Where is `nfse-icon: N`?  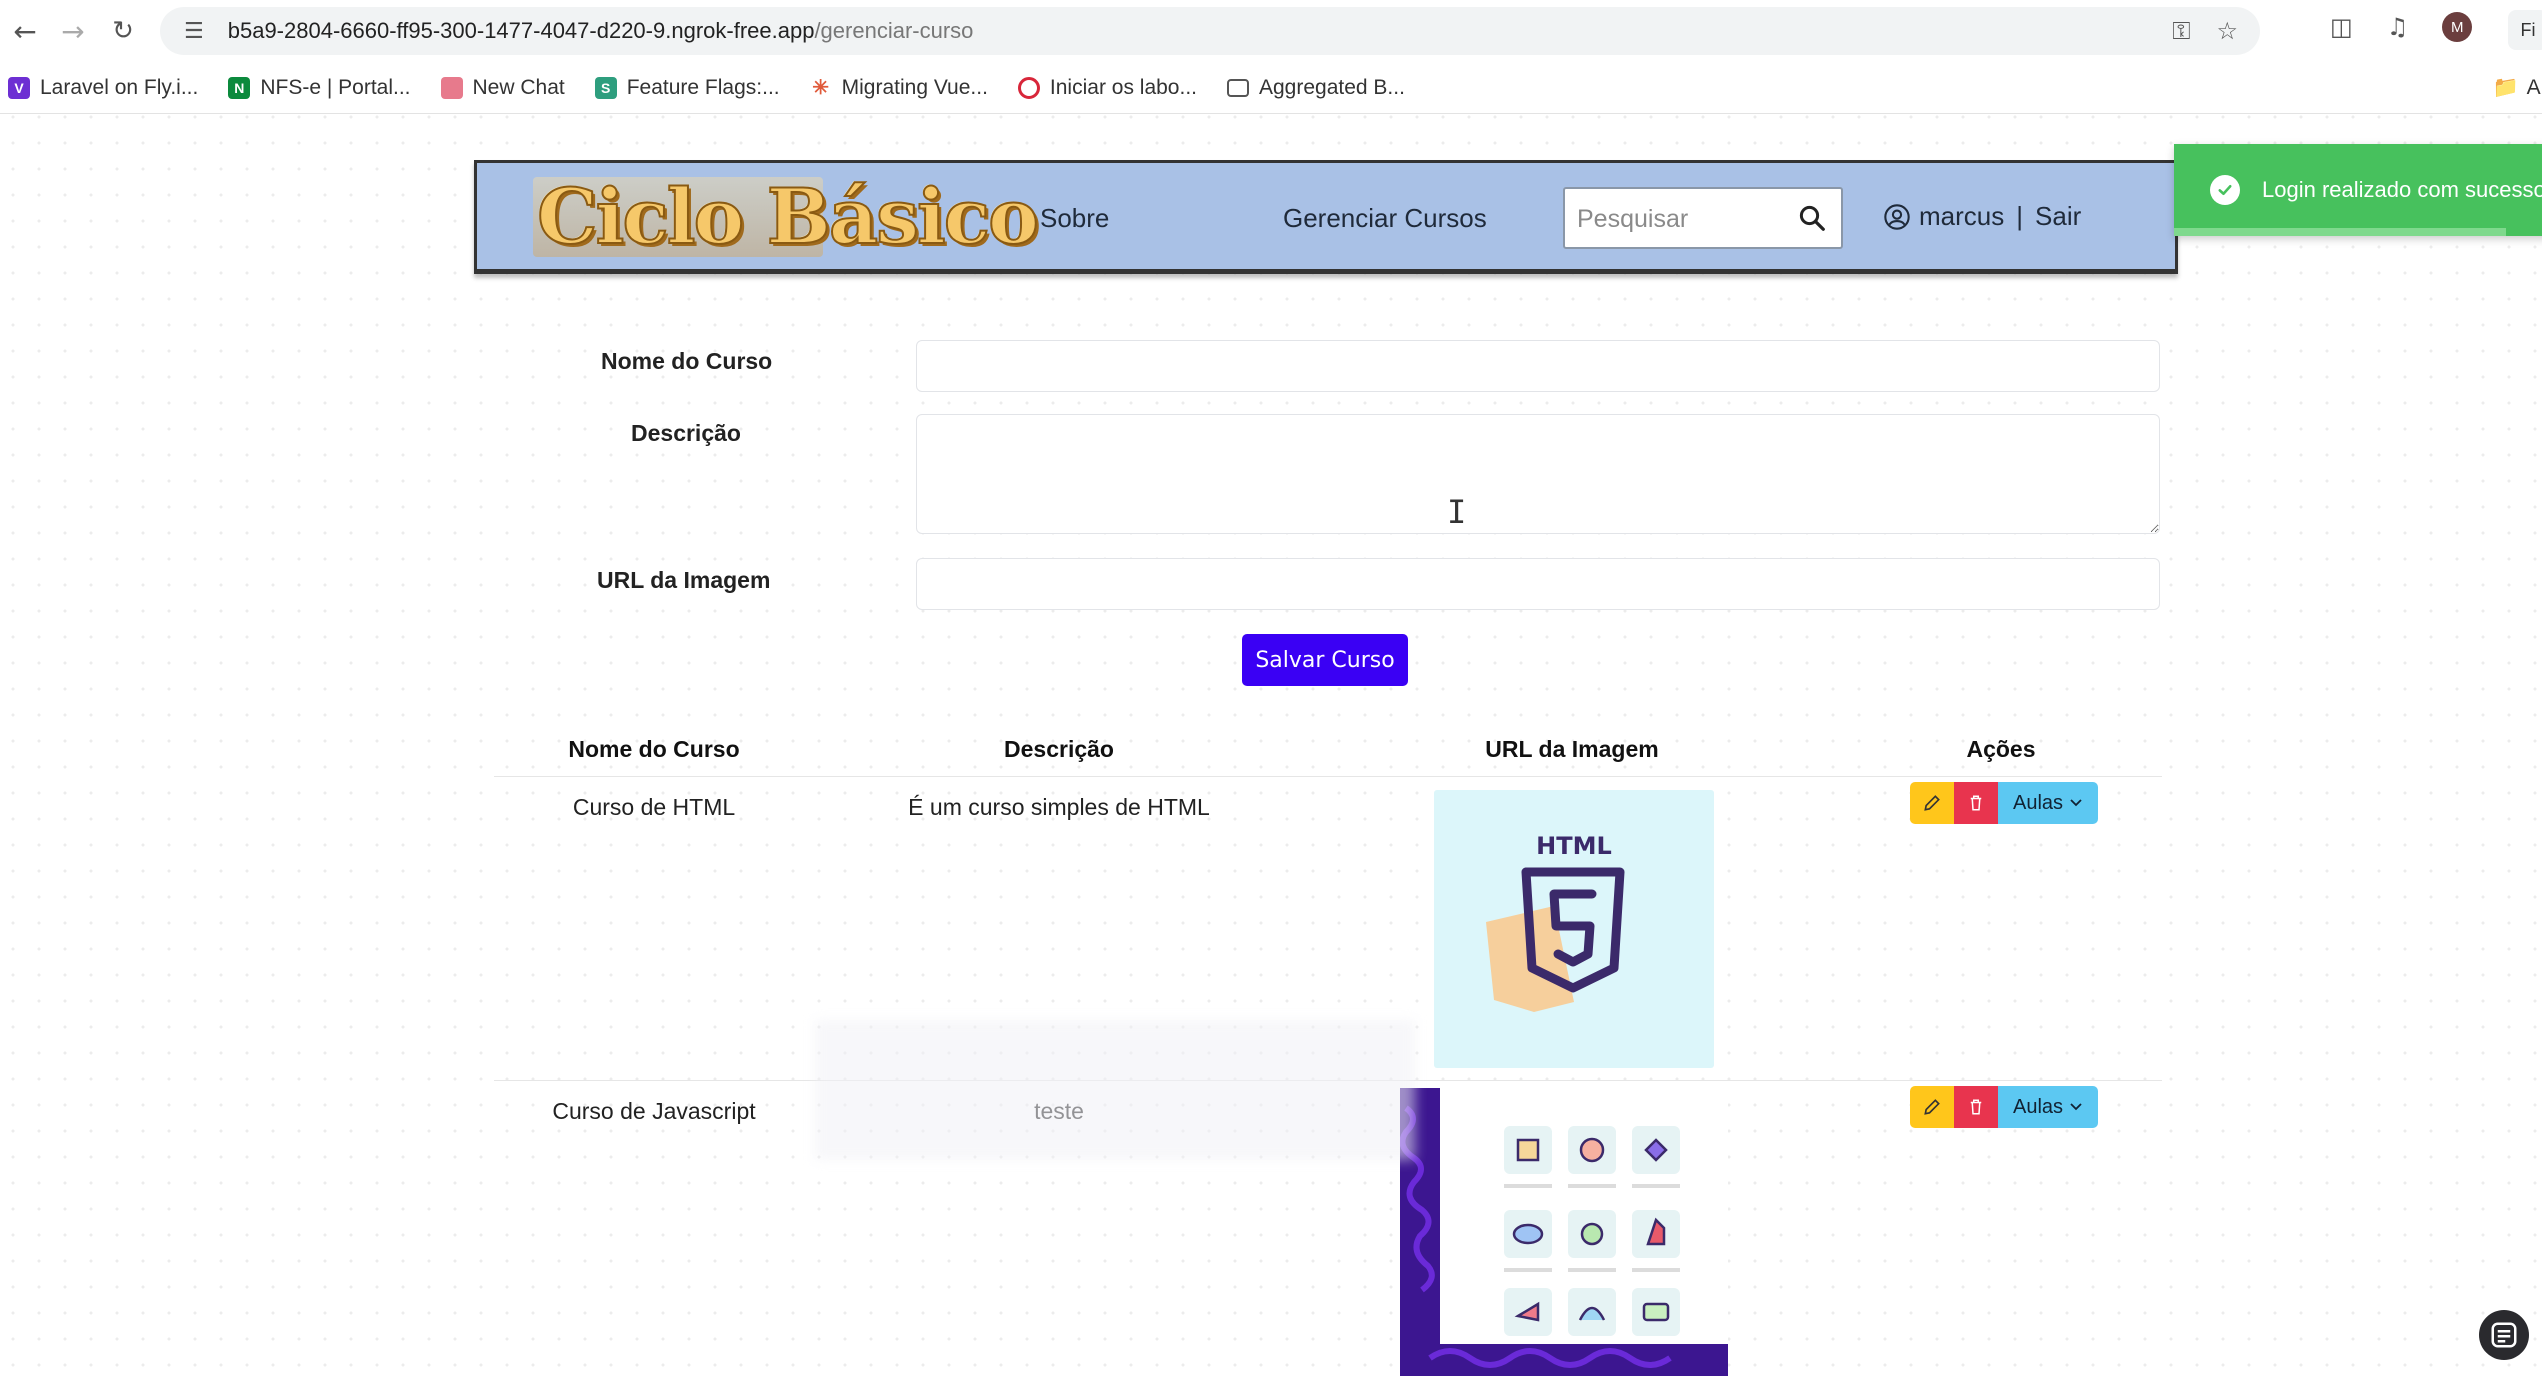 nfse-icon: N is located at coordinates (239, 87).